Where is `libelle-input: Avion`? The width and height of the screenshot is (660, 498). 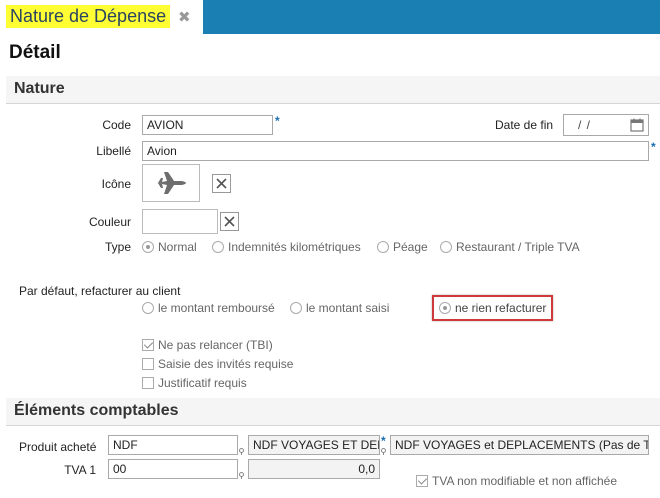 libelle-input: Avion is located at coordinates (395, 151).